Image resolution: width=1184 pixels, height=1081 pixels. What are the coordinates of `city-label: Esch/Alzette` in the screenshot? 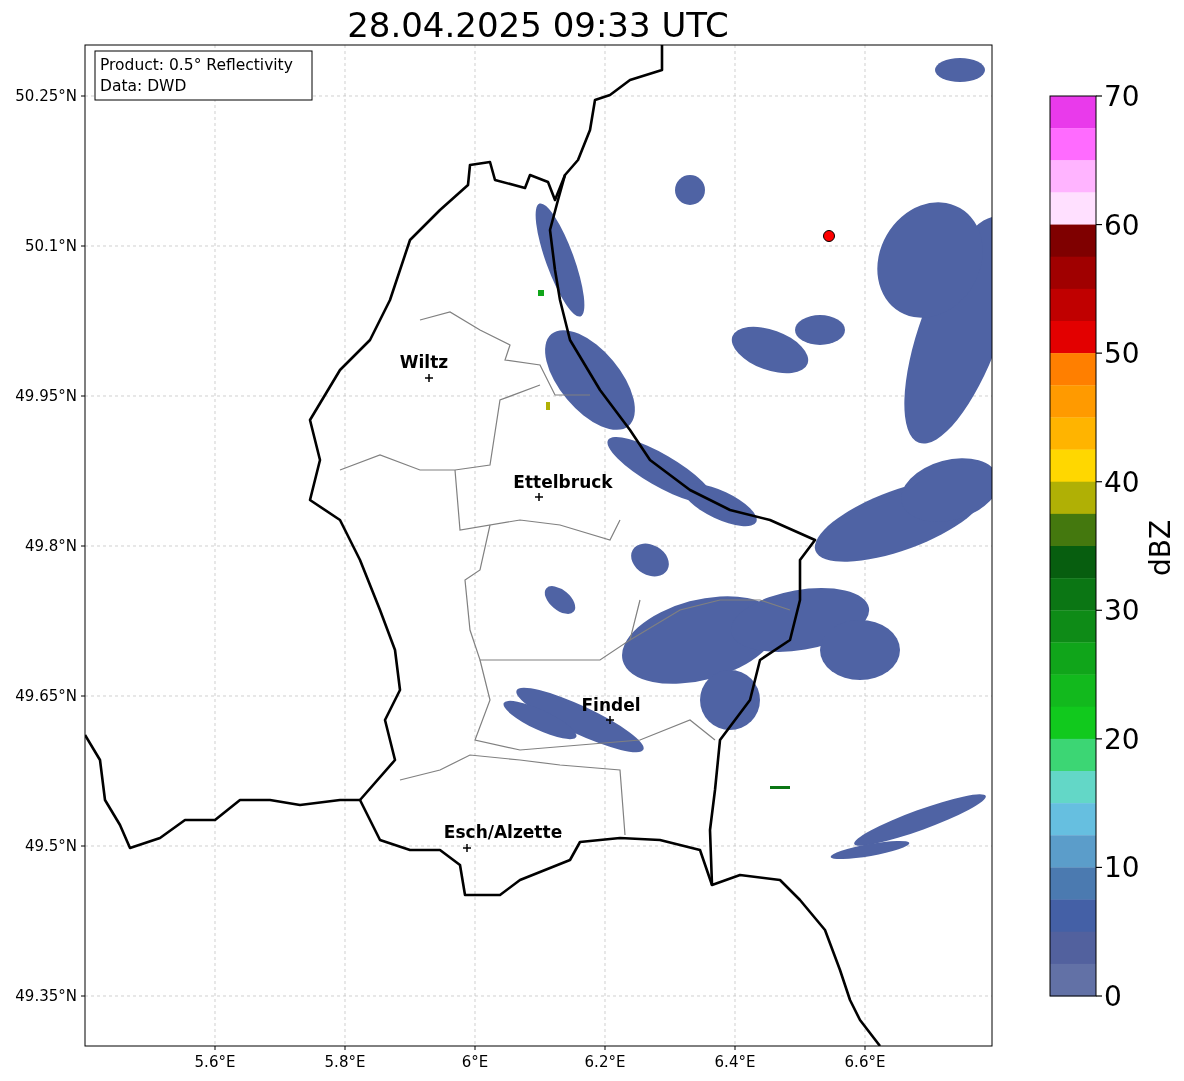 It's located at (503, 832).